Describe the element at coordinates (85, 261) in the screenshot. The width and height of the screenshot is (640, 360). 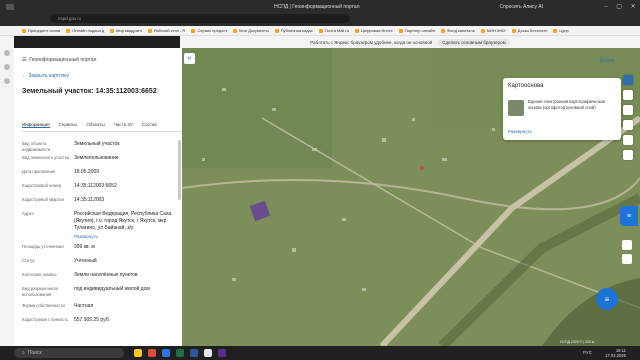
I see `info-value: Учтенный` at that location.